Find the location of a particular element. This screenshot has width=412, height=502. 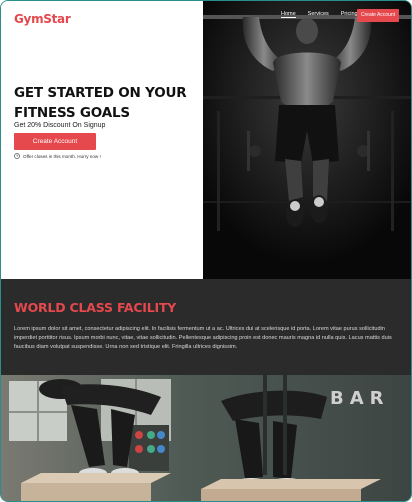

nav-services: Services is located at coordinates (318, 14).